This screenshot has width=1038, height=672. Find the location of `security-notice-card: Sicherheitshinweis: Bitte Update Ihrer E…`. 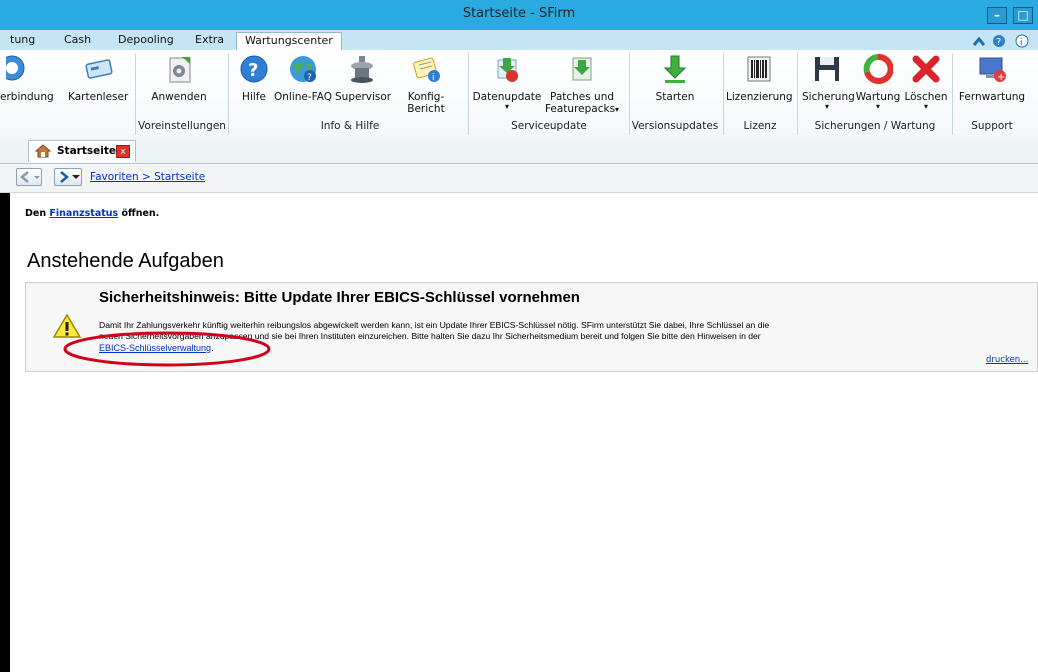

security-notice-card: Sicherheitshinweis: Bitte Update Ihrer E… is located at coordinates (531, 327).